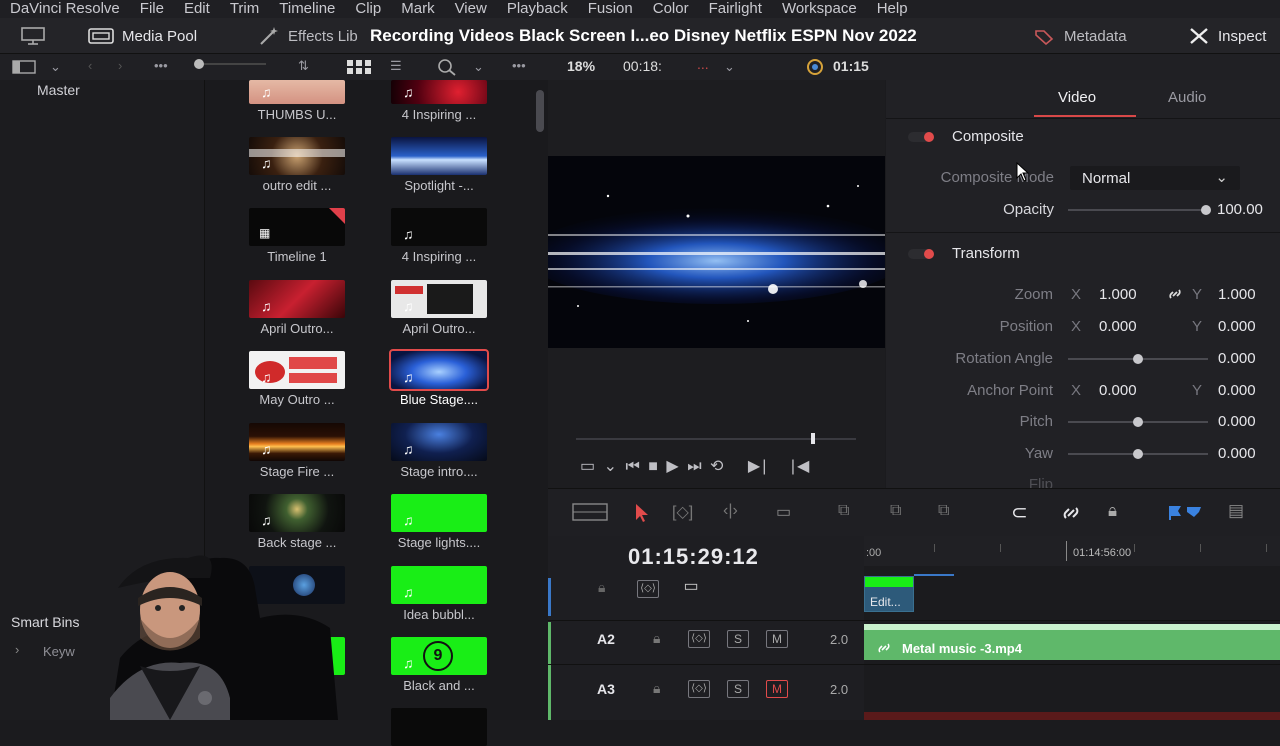 Image resolution: width=1280 pixels, height=746 pixels. What do you see at coordinates (197, 9) in the screenshot?
I see `menu-edit: Edit` at bounding box center [197, 9].